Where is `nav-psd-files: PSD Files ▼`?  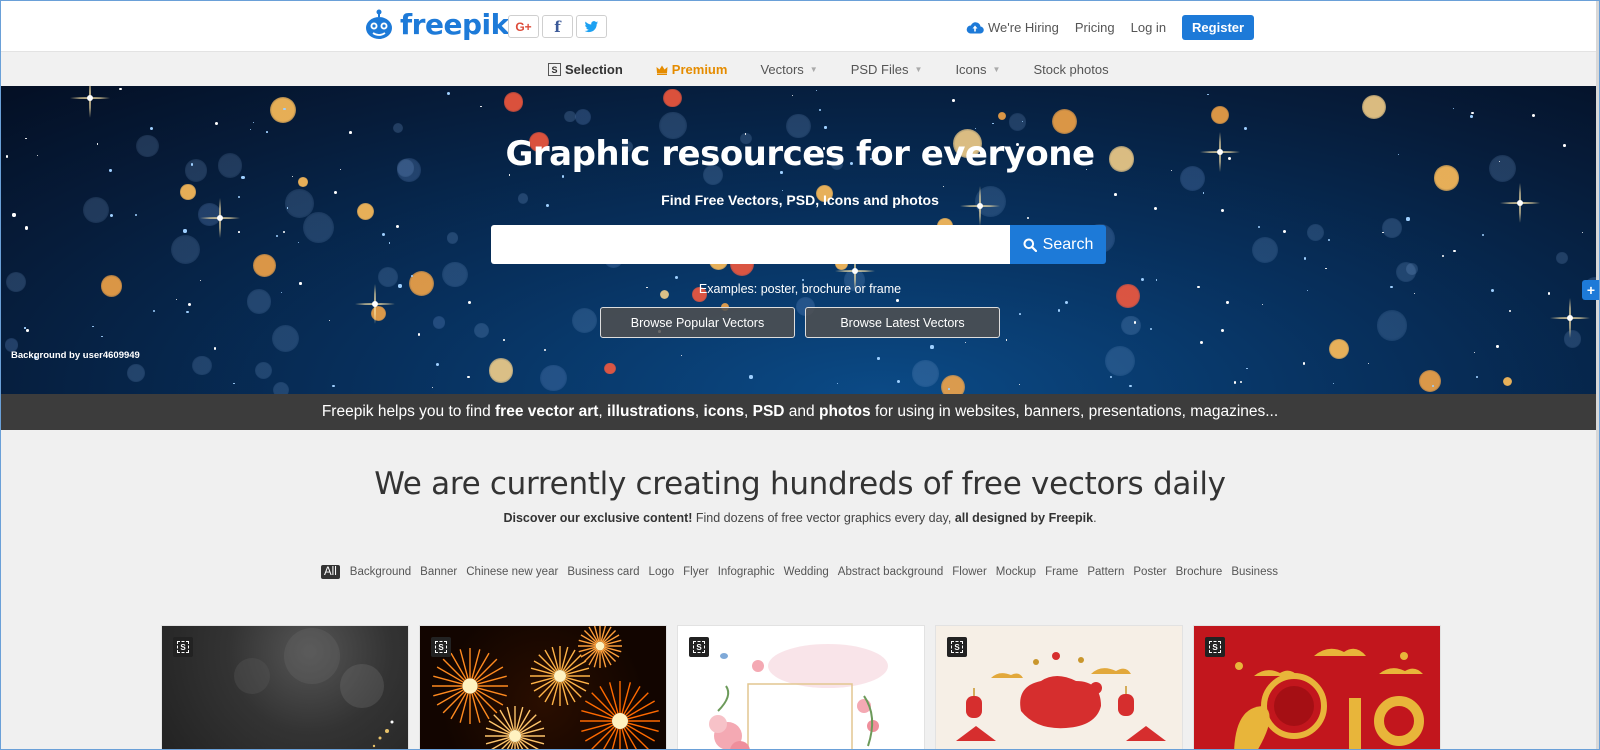
nav-psd-files: PSD Files ▼ is located at coordinates (887, 69).